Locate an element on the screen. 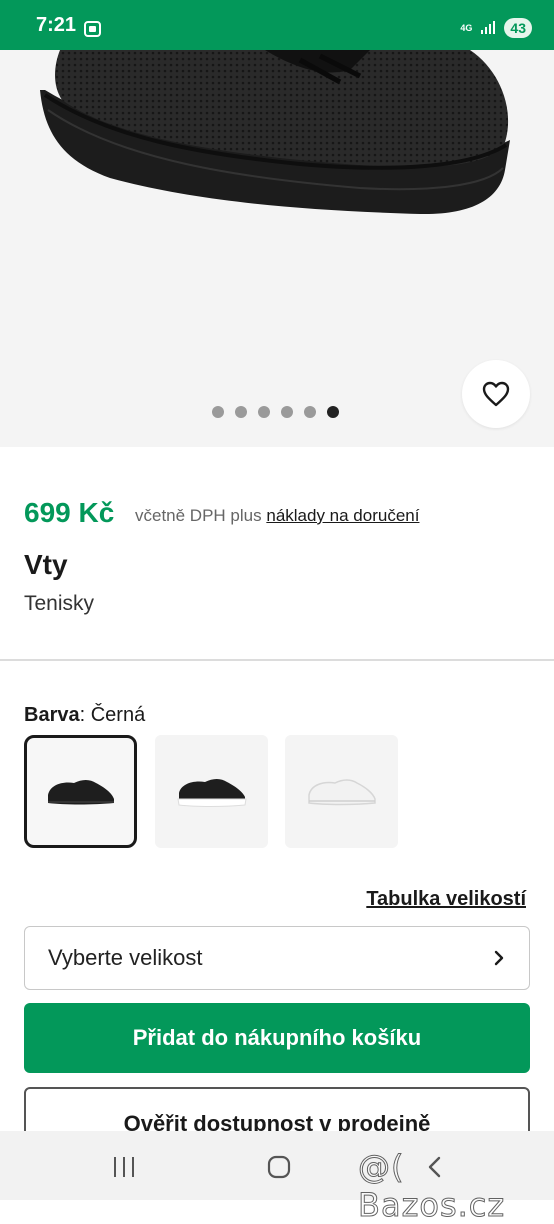 The image size is (554, 1224). recent-apps-icon is located at coordinates (124, 1167).